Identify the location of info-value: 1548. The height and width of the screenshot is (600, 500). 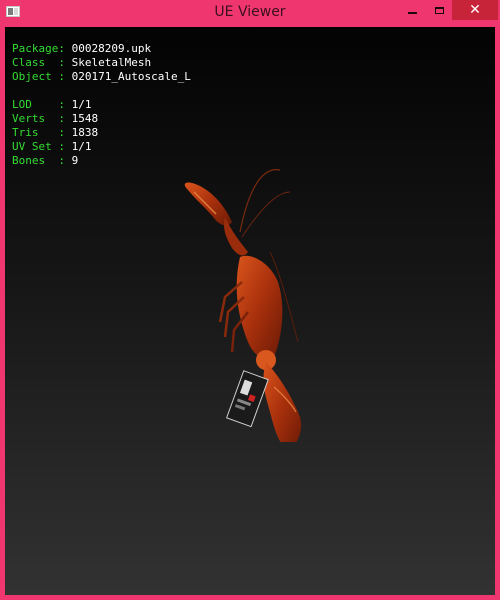
(85, 118).